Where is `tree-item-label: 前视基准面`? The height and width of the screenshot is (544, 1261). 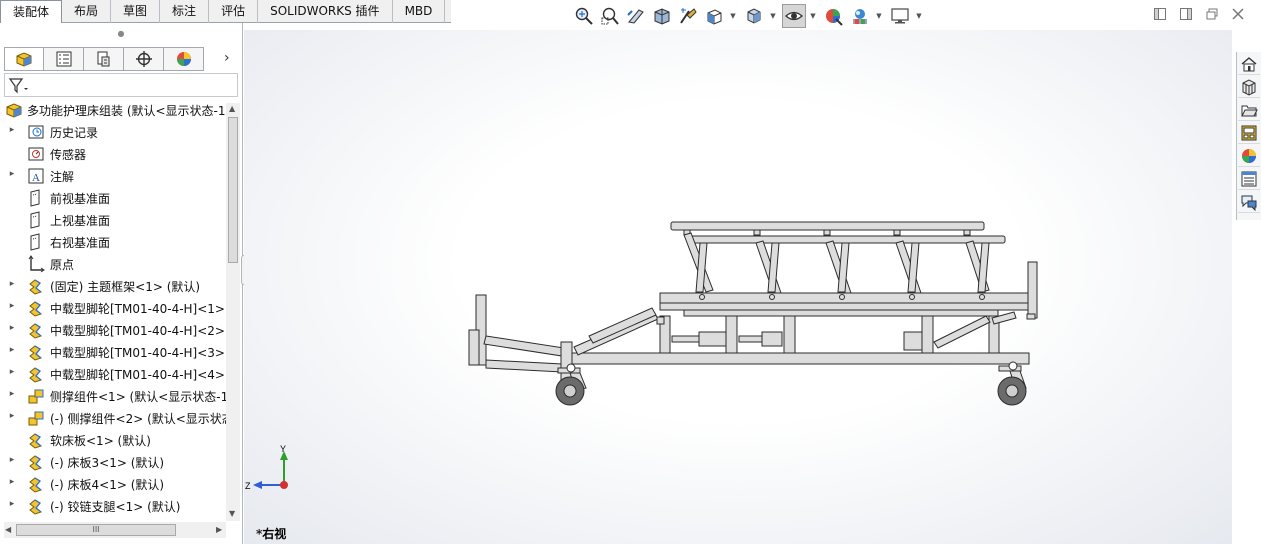 tree-item-label: 前视基准面 is located at coordinates (80, 199).